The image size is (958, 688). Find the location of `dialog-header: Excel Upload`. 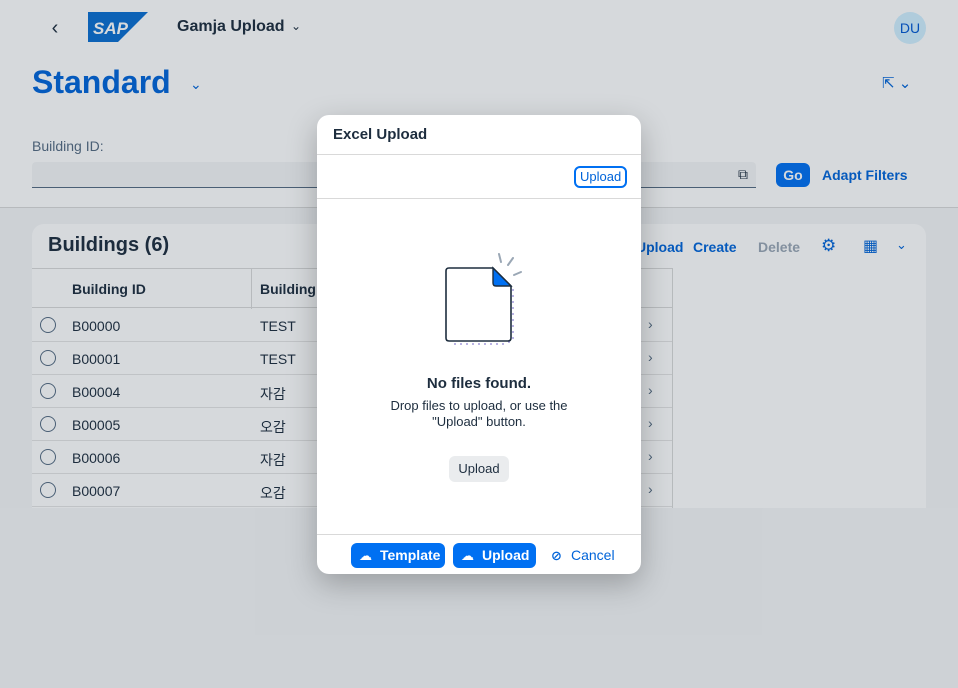

dialog-header: Excel Upload is located at coordinates (479, 135).